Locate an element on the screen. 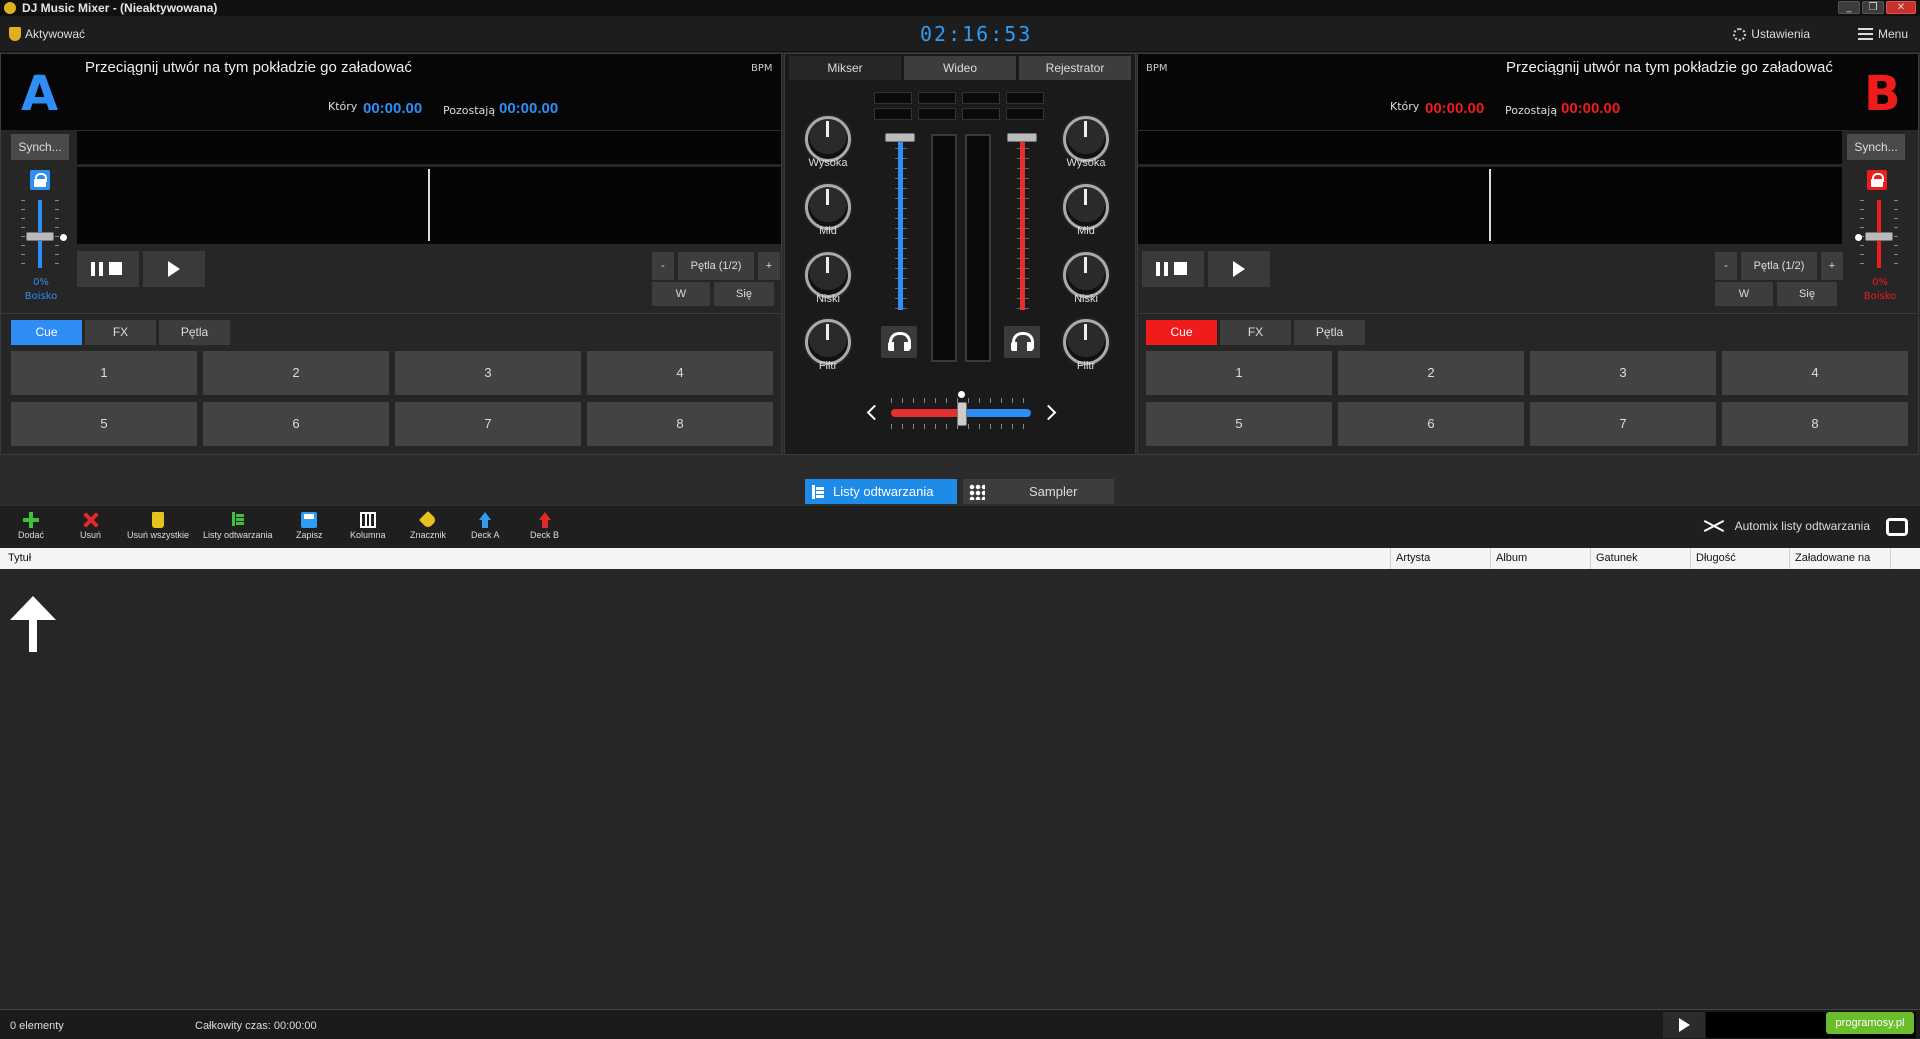 Image resolution: width=1920 pixels, height=1039 pixels. deck-b-pad-7: 7 is located at coordinates (1623, 424).